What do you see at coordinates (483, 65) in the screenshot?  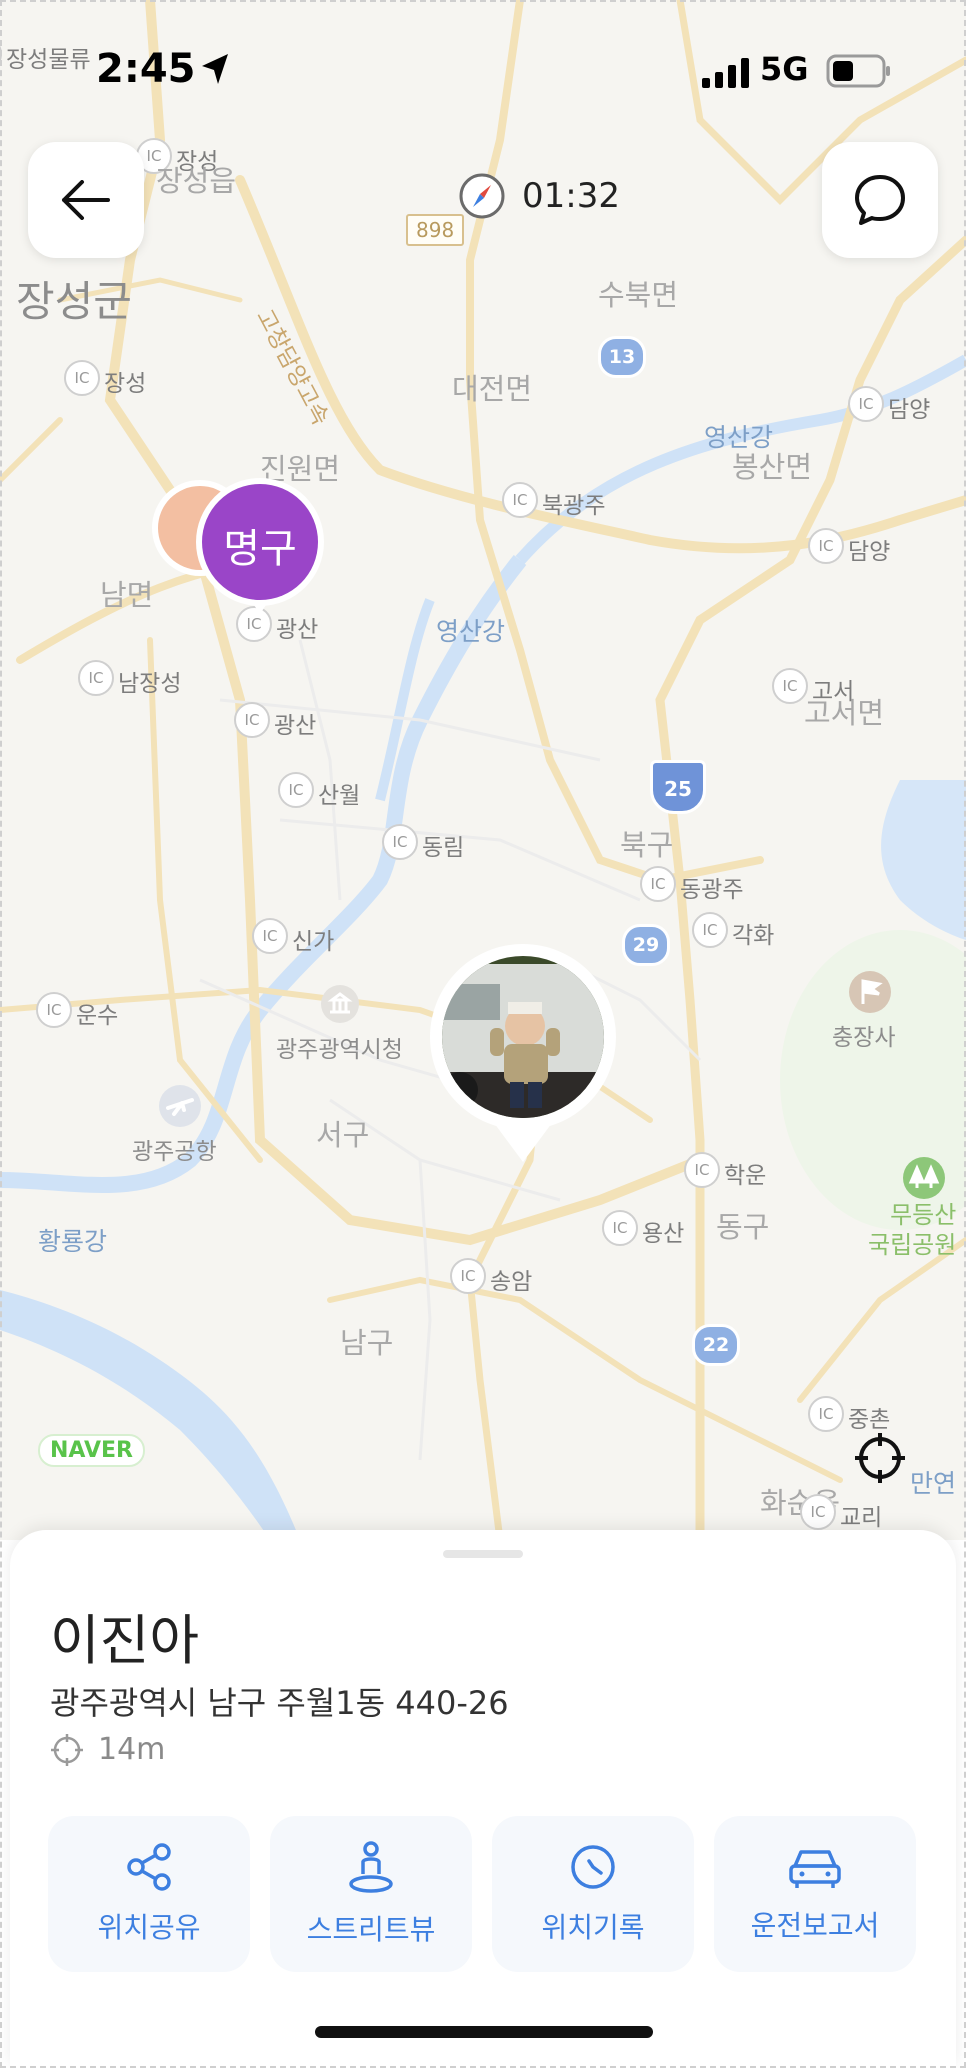 I see `status-bar: 2:45 5G` at bounding box center [483, 65].